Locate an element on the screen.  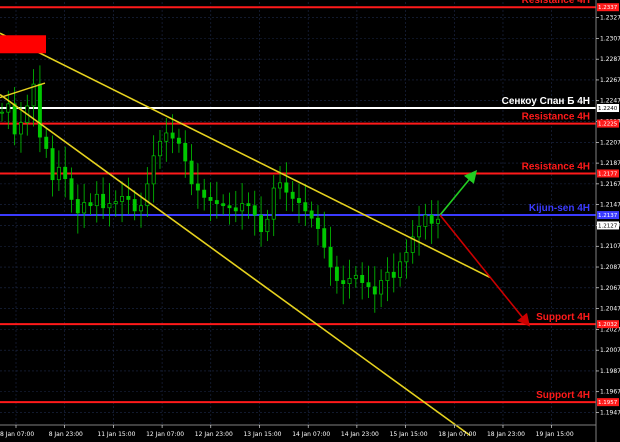
x-tick-label: 19 Jan 15:00 is located at coordinates (555, 434).